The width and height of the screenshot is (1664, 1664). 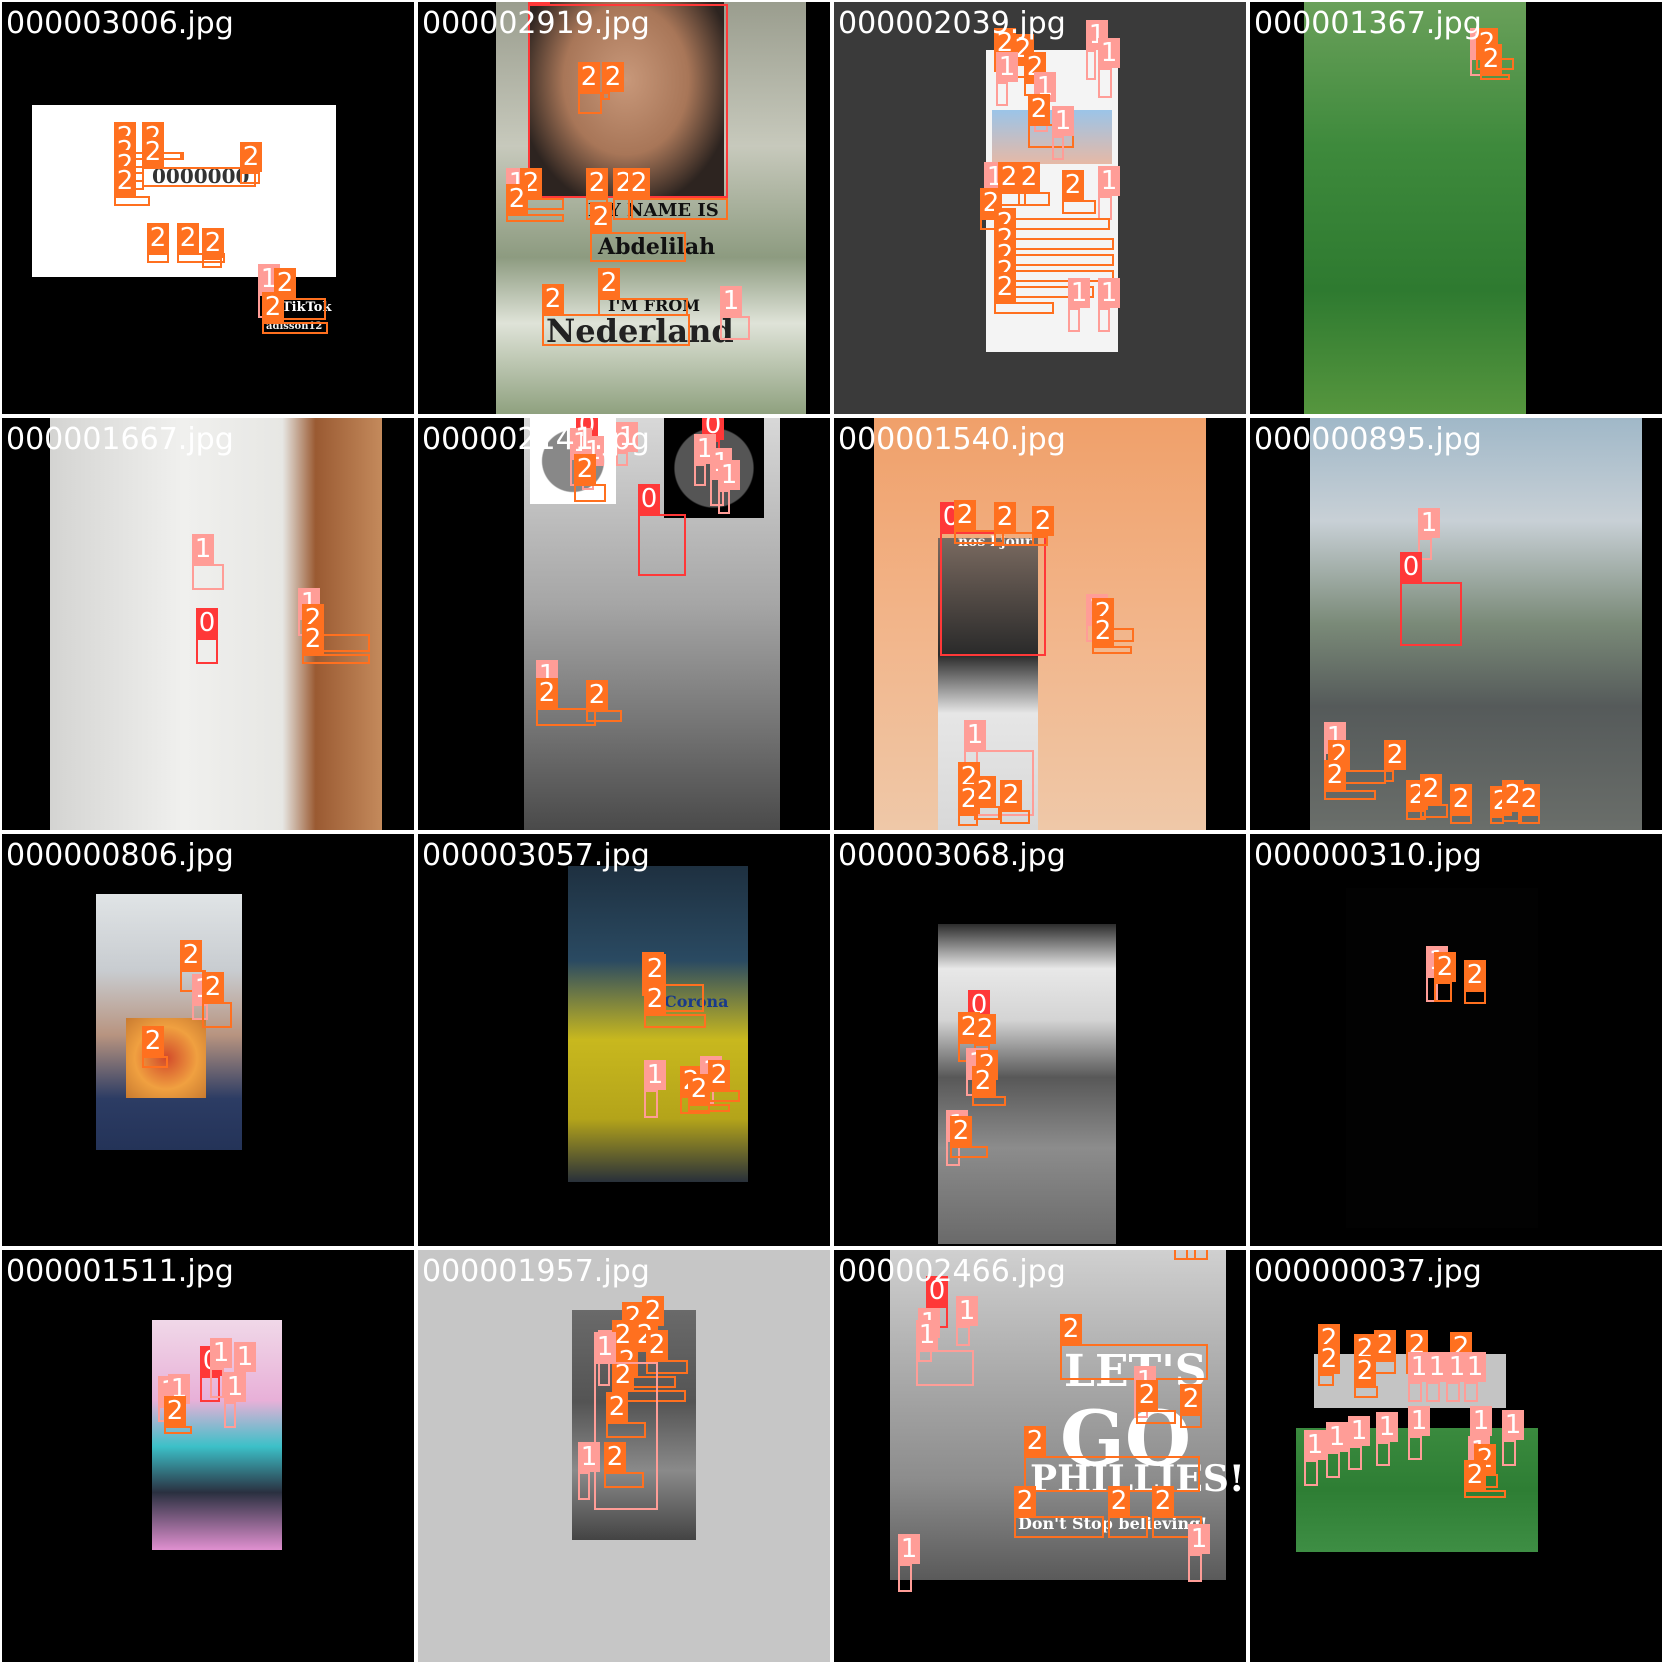 What do you see at coordinates (1368, 23) in the screenshot?
I see `tile-filename: 000001367.jpg` at bounding box center [1368, 23].